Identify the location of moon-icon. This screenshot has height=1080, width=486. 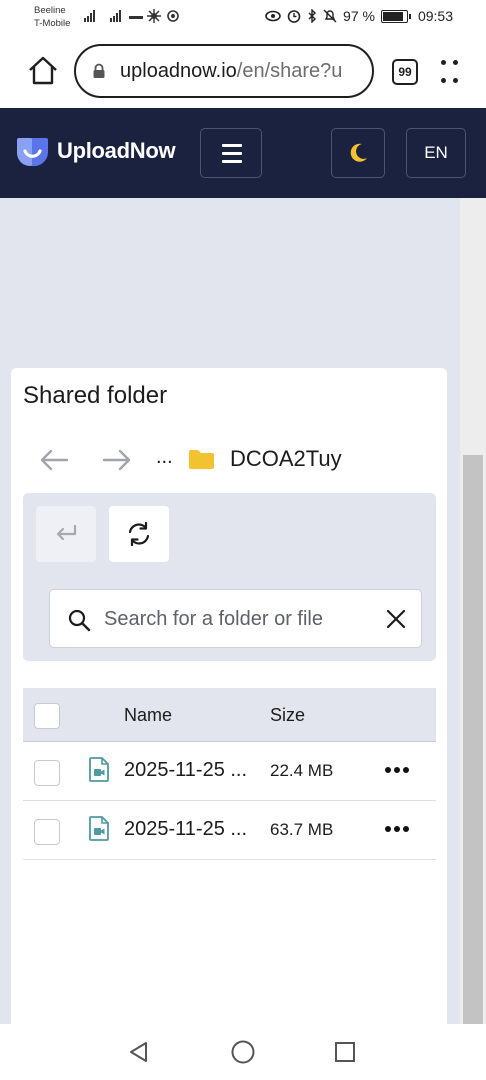
(358, 152).